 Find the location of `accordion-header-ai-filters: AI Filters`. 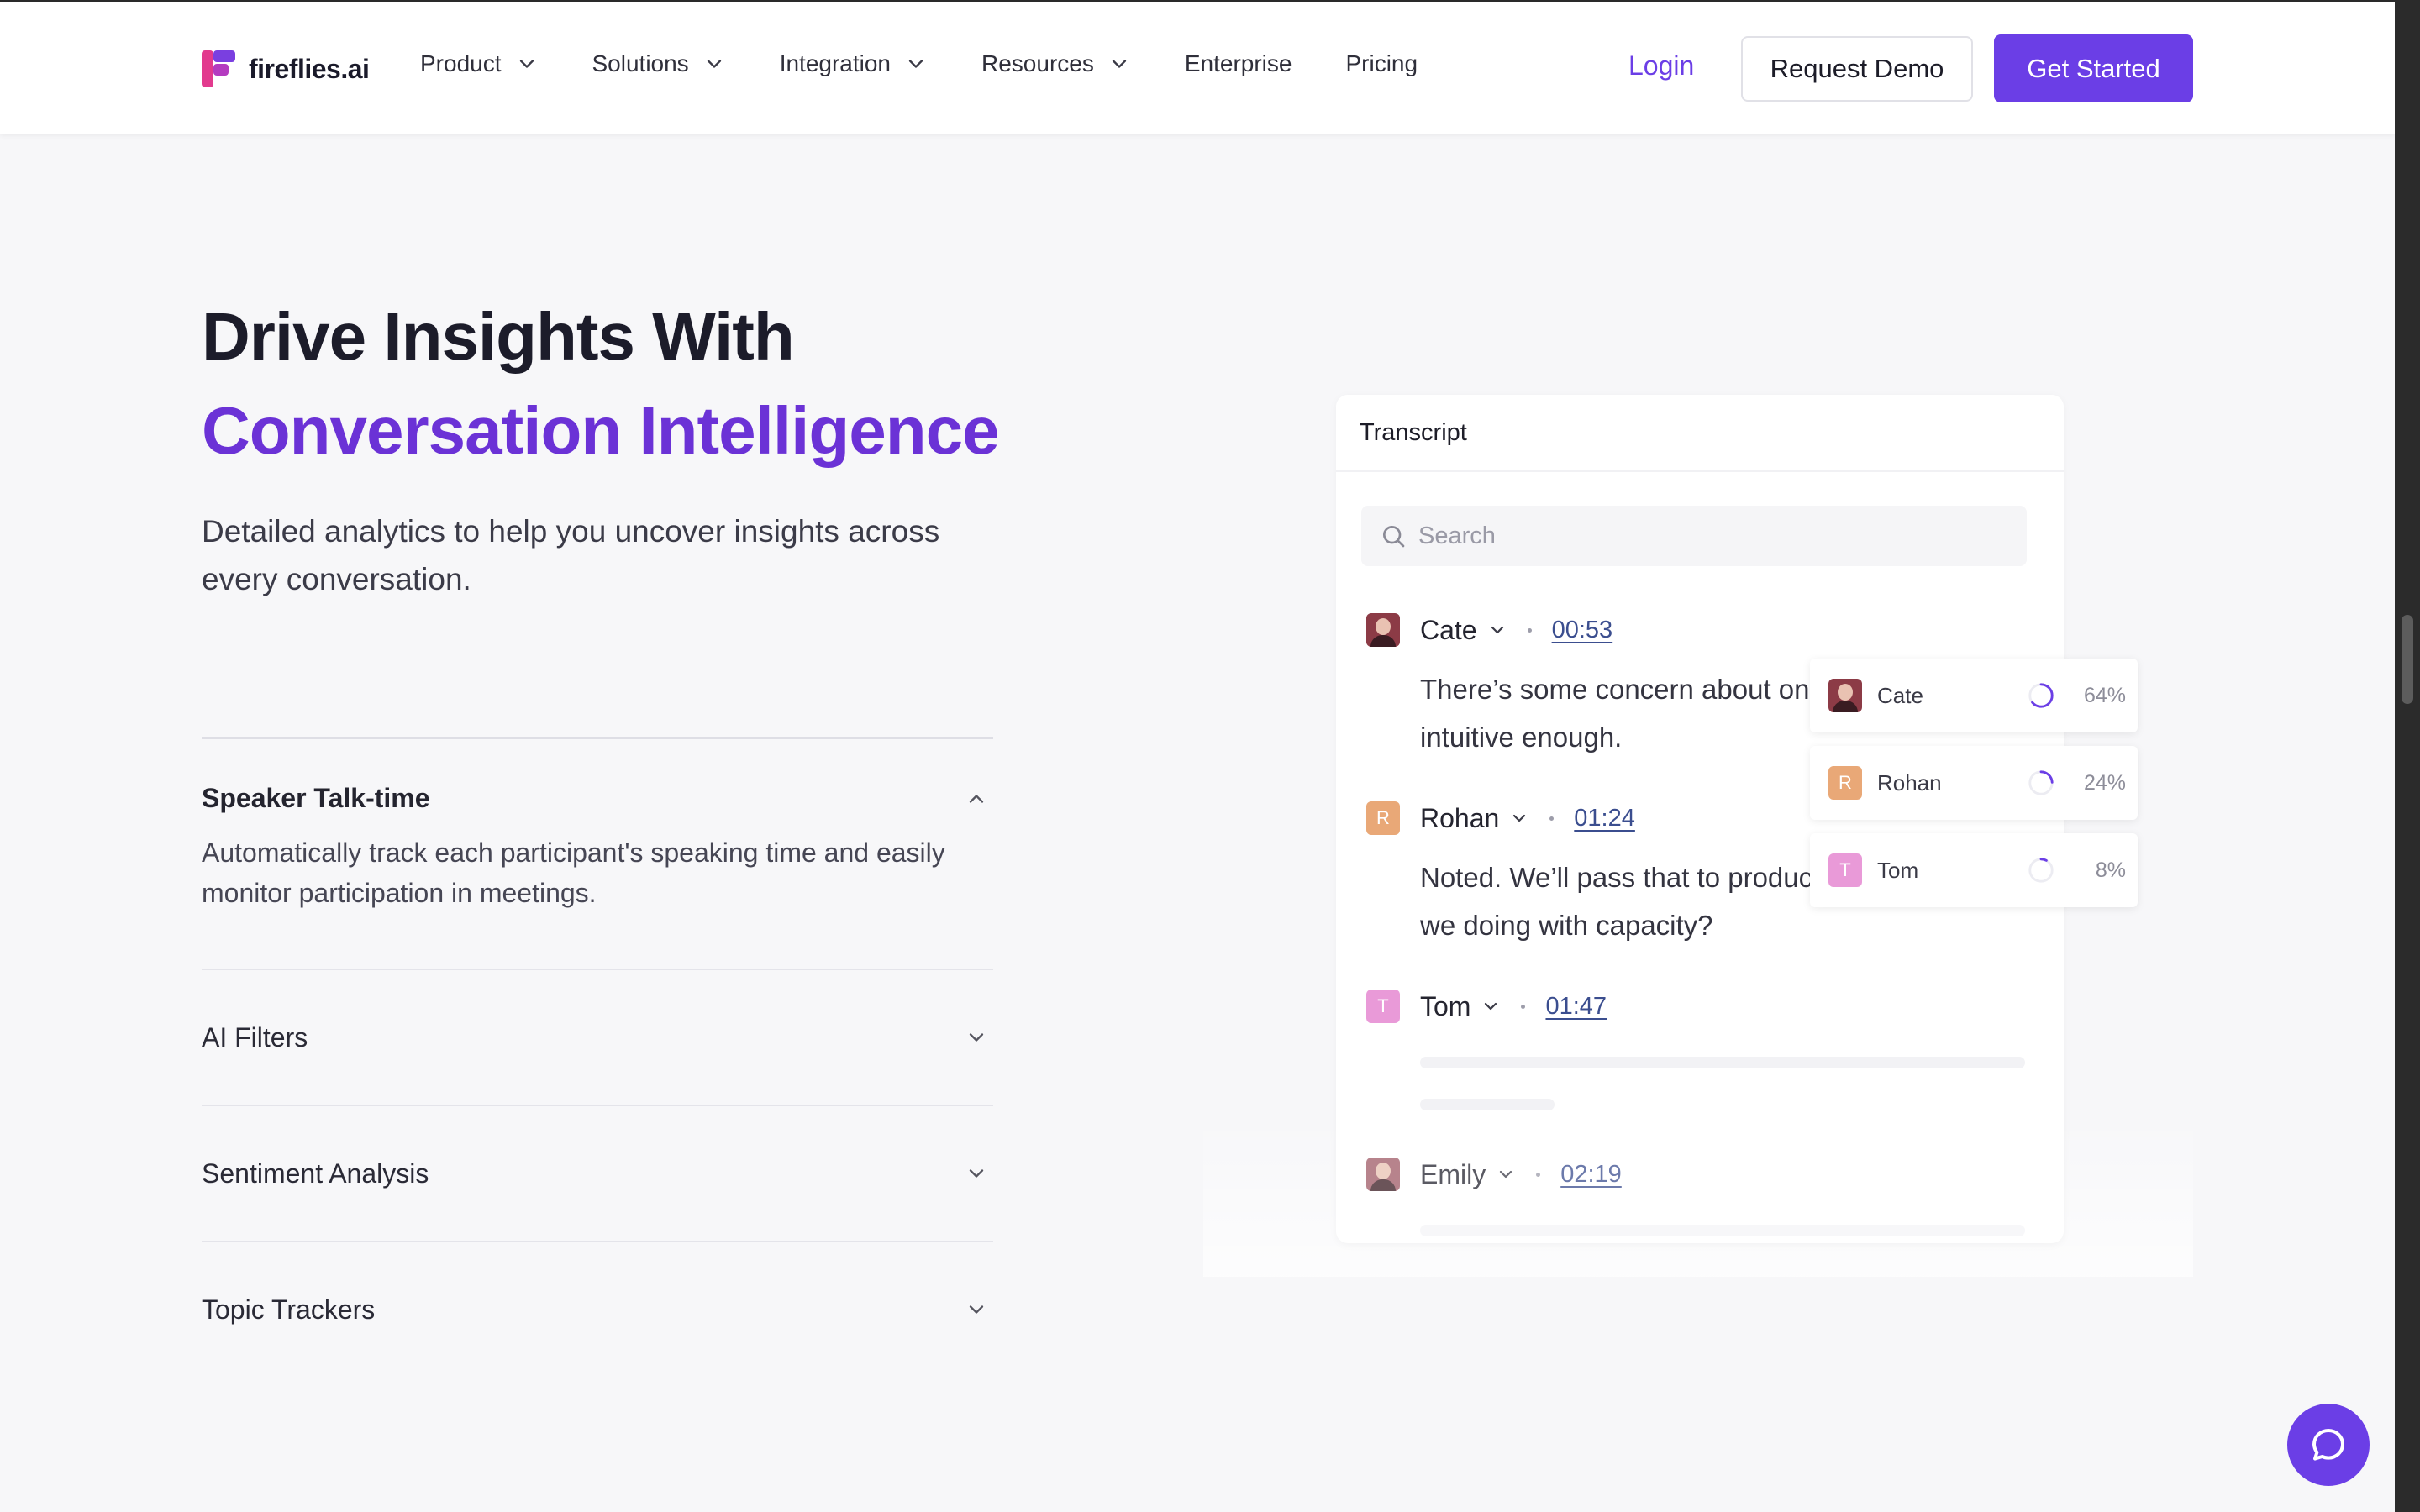

accordion-header-ai-filters: AI Filters is located at coordinates (597, 1037).